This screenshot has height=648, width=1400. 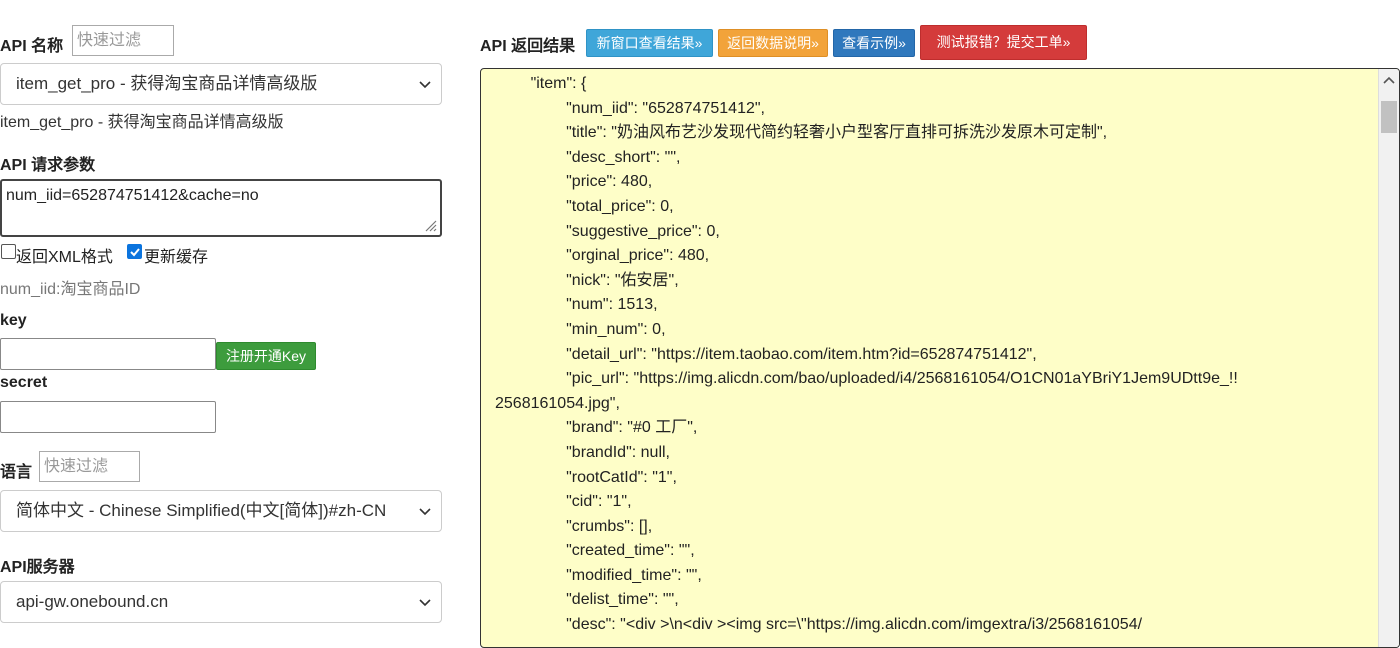 What do you see at coordinates (430, 225) in the screenshot?
I see `resize-grip-icon` at bounding box center [430, 225].